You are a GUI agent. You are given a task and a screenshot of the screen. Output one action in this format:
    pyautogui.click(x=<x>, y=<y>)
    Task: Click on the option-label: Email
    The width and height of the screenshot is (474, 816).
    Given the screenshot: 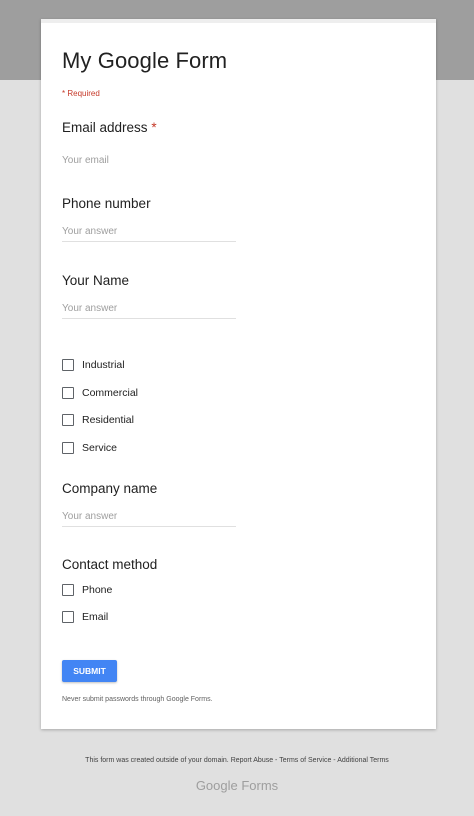 What is the action you would take?
    pyautogui.click(x=95, y=617)
    